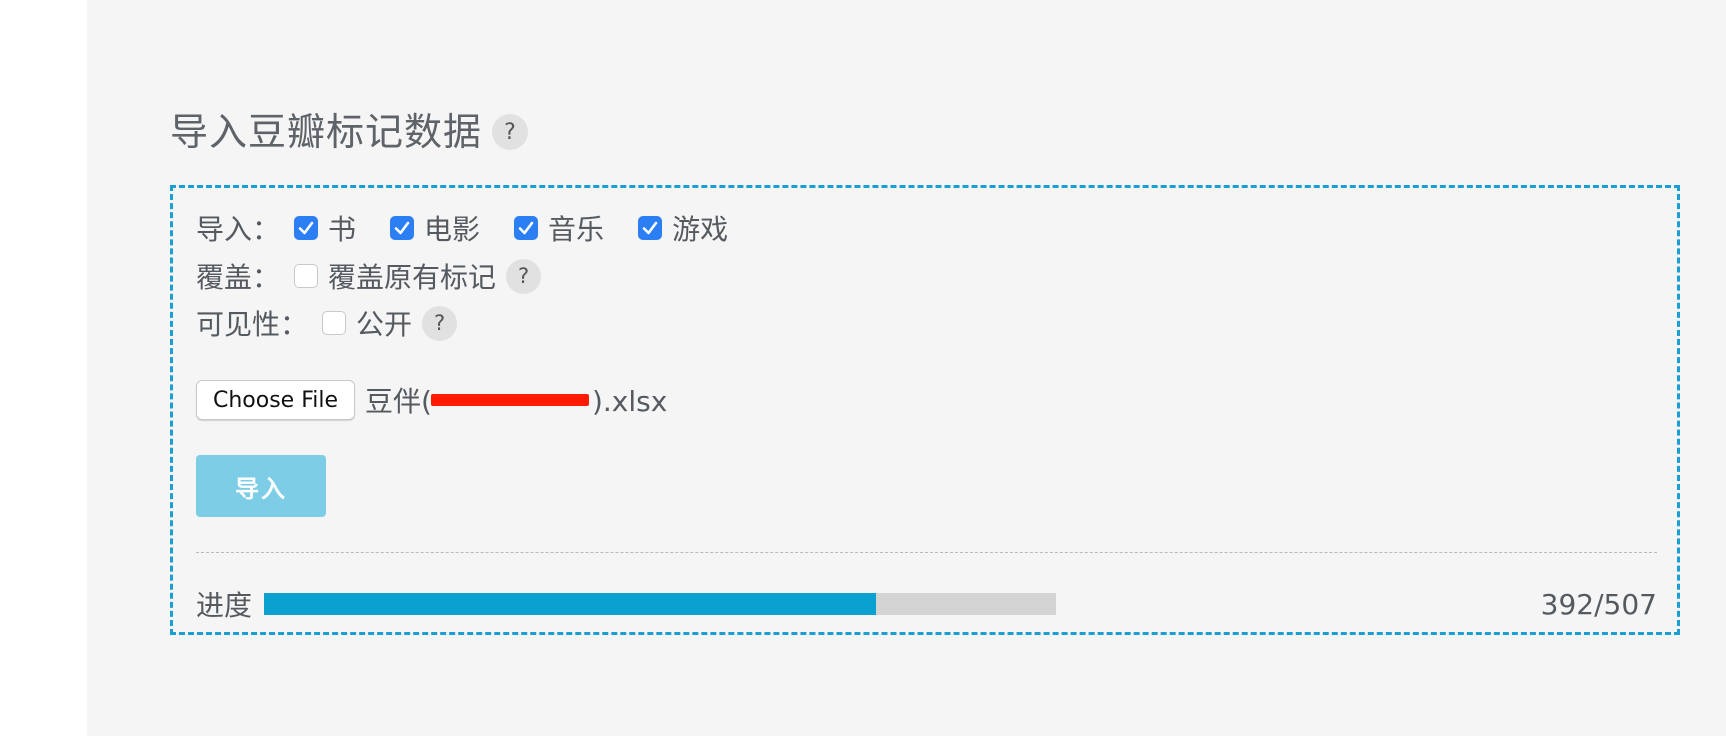 This screenshot has height=736, width=1726. I want to click on choose-file-button: Choose File, so click(276, 400).